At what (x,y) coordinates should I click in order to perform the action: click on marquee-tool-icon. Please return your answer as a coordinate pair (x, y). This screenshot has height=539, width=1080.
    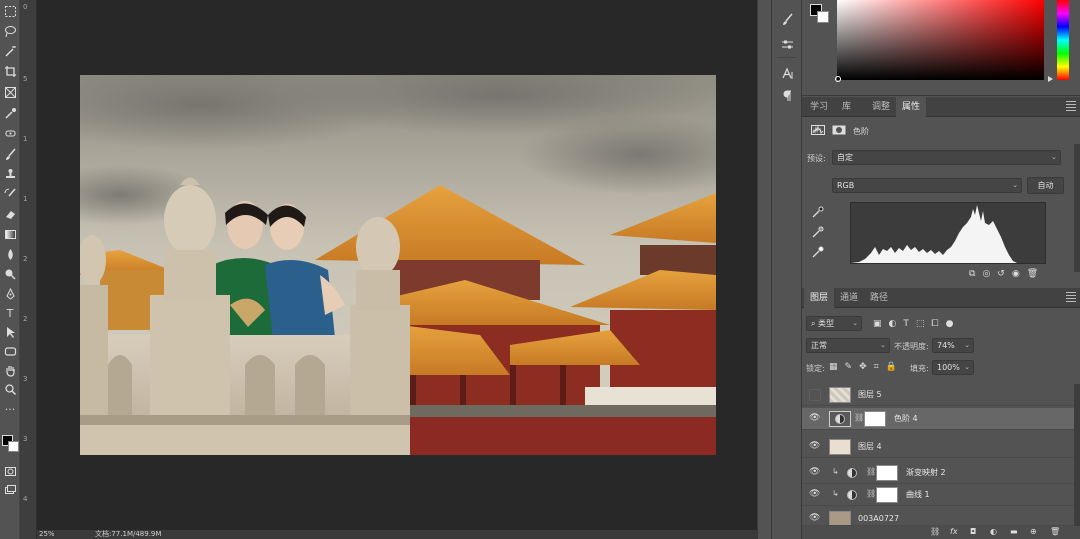
    Looking at the image, I should click on (10, 11).